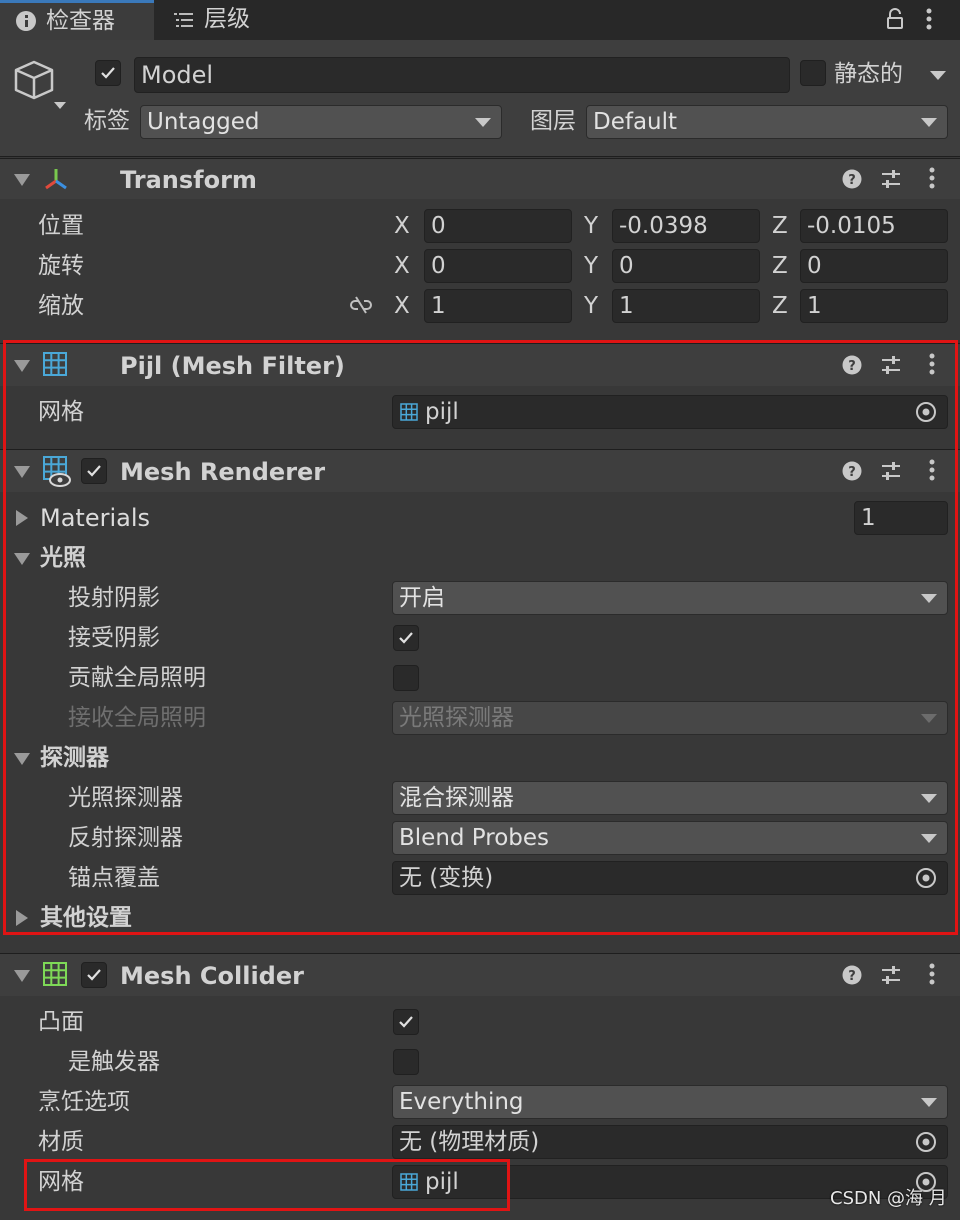 The image size is (960, 1220). I want to click on position-x-input: 0, so click(498, 226).